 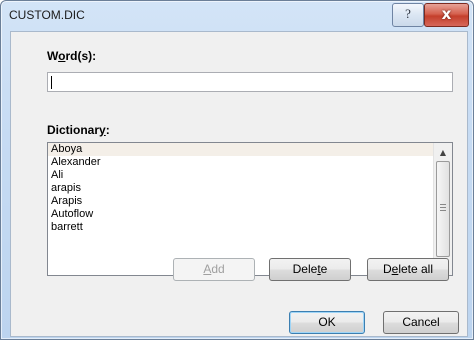 I want to click on scroll-thumb, so click(x=443, y=209).